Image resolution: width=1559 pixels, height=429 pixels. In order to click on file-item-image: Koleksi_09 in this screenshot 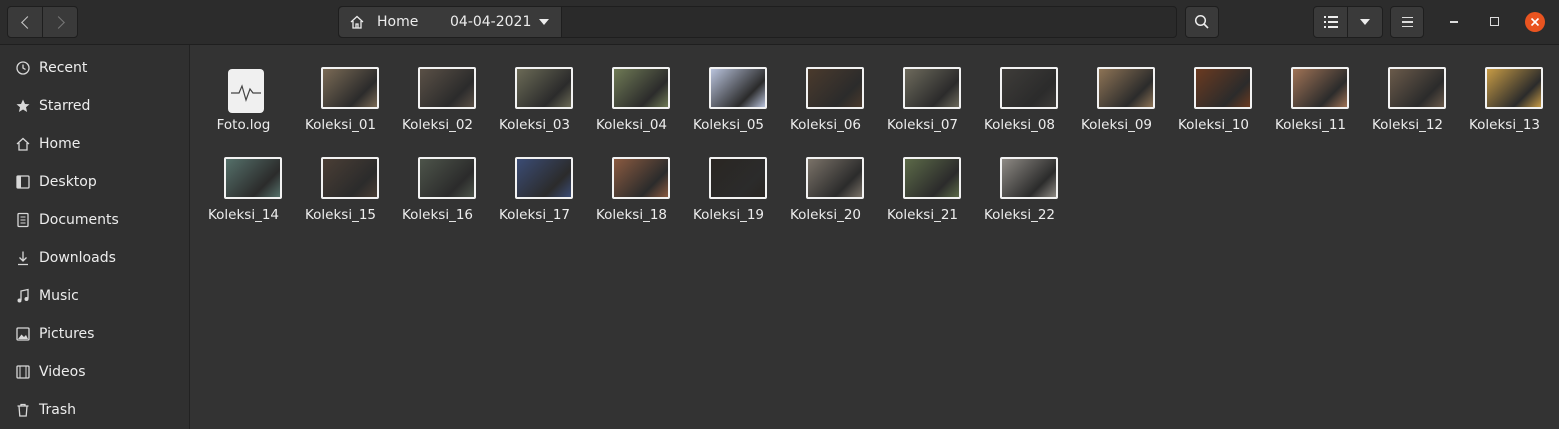, I will do `click(1116, 89)`.